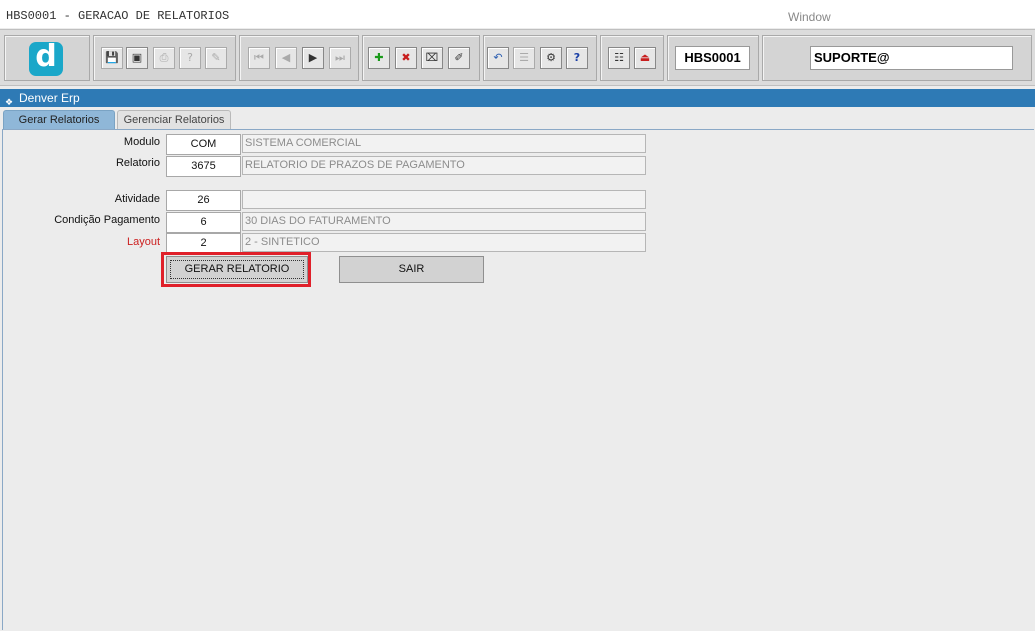  I want to click on insert-record-icon: ✚, so click(379, 58).